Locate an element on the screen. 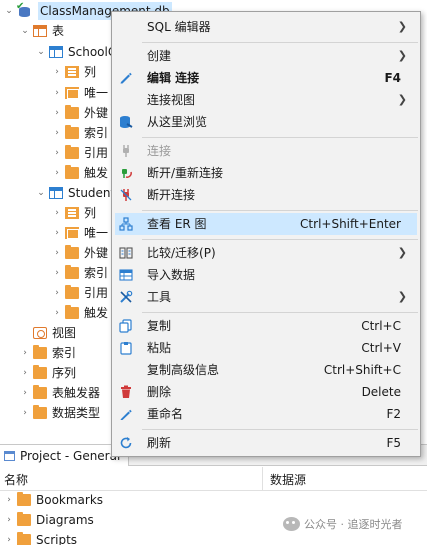  menu-item-view-er-diagram: 查看 ER 图 Ctrl+Shift+Enter is located at coordinates (266, 224).